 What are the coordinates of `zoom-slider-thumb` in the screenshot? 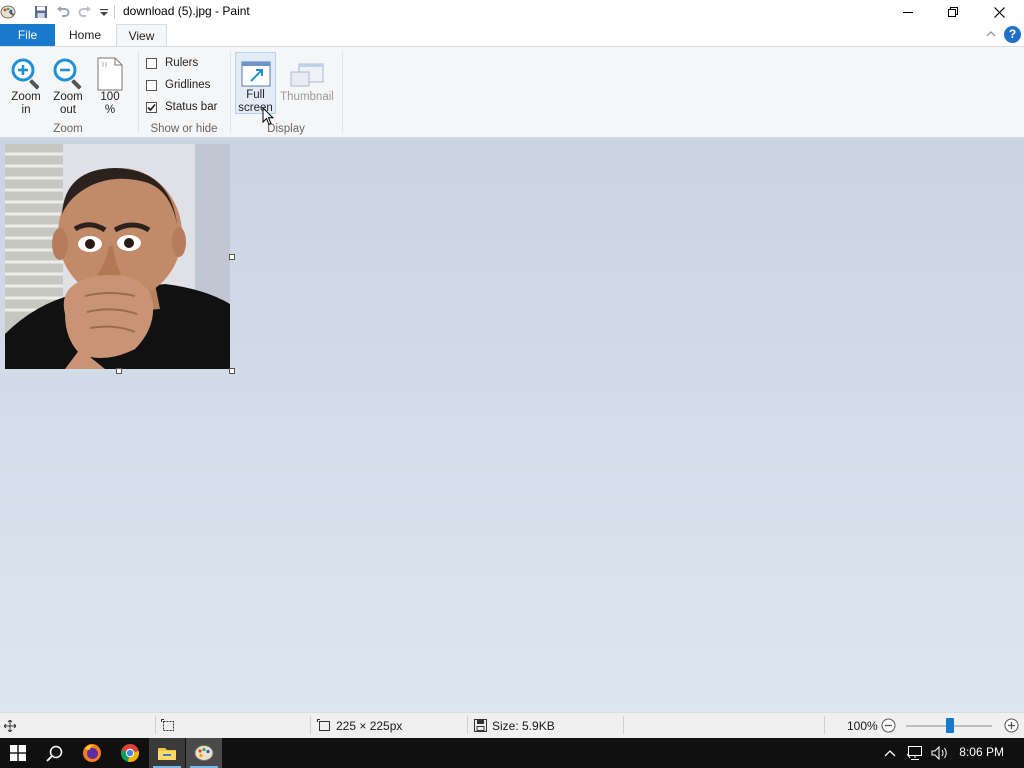 It's located at (950, 725).